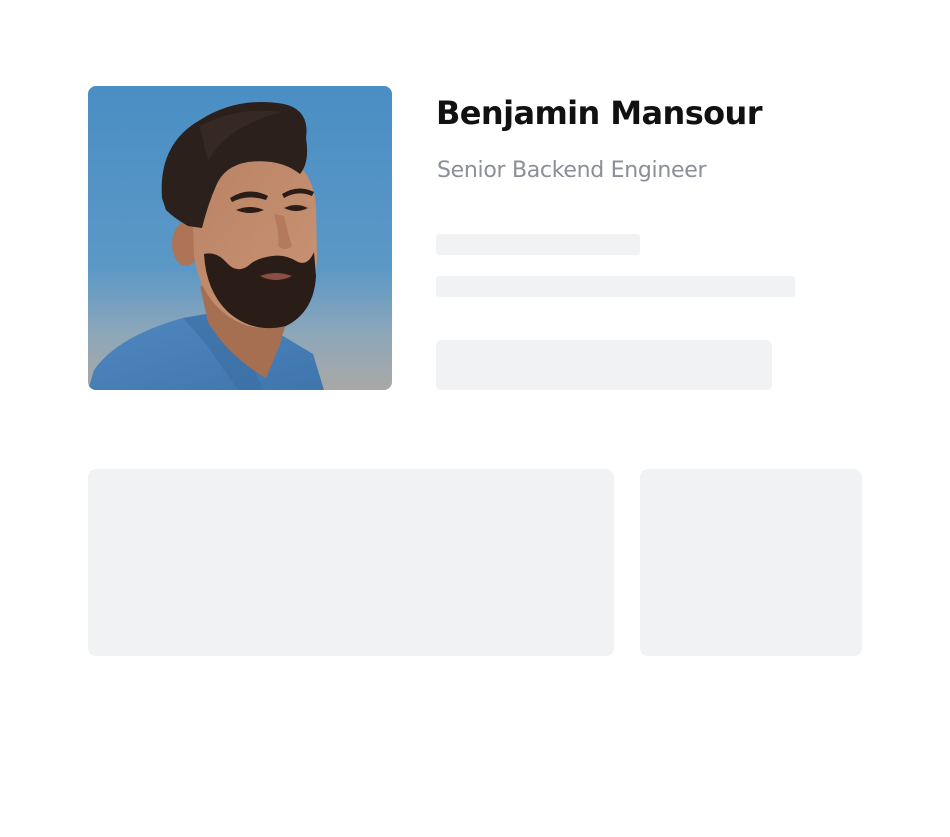 The height and width of the screenshot is (837, 950). Describe the element at coordinates (604, 365) in the screenshot. I see `skeleton-button-placeholder` at that location.